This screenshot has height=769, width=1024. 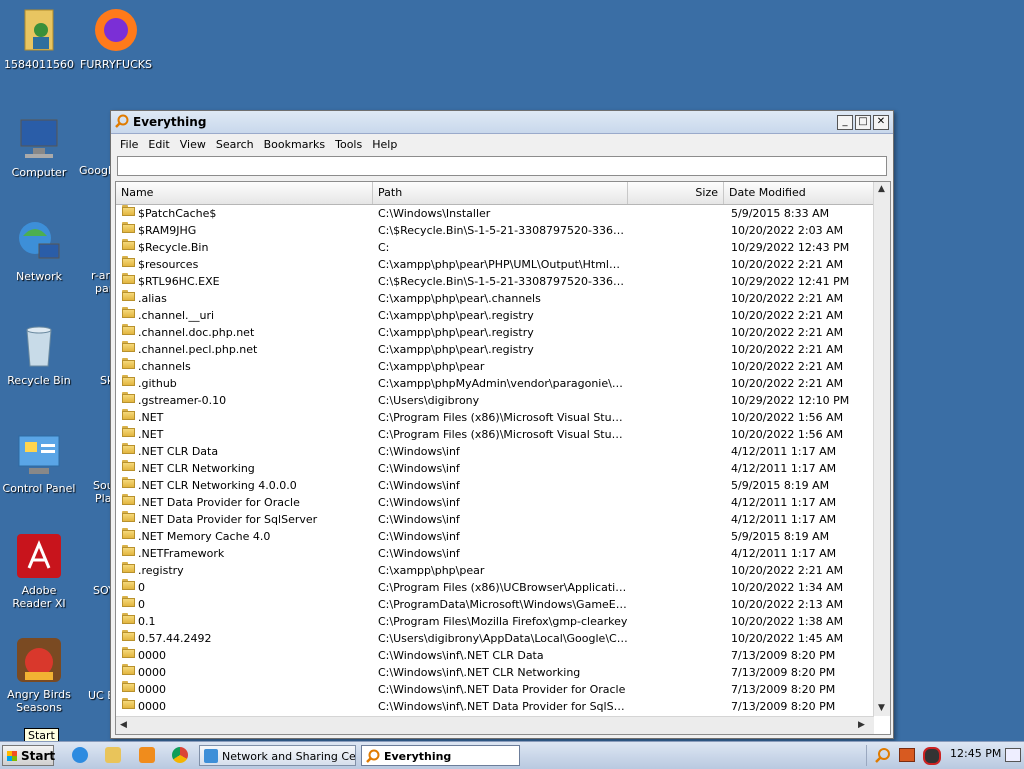 I want to click on maximize-button: □, so click(x=863, y=122).